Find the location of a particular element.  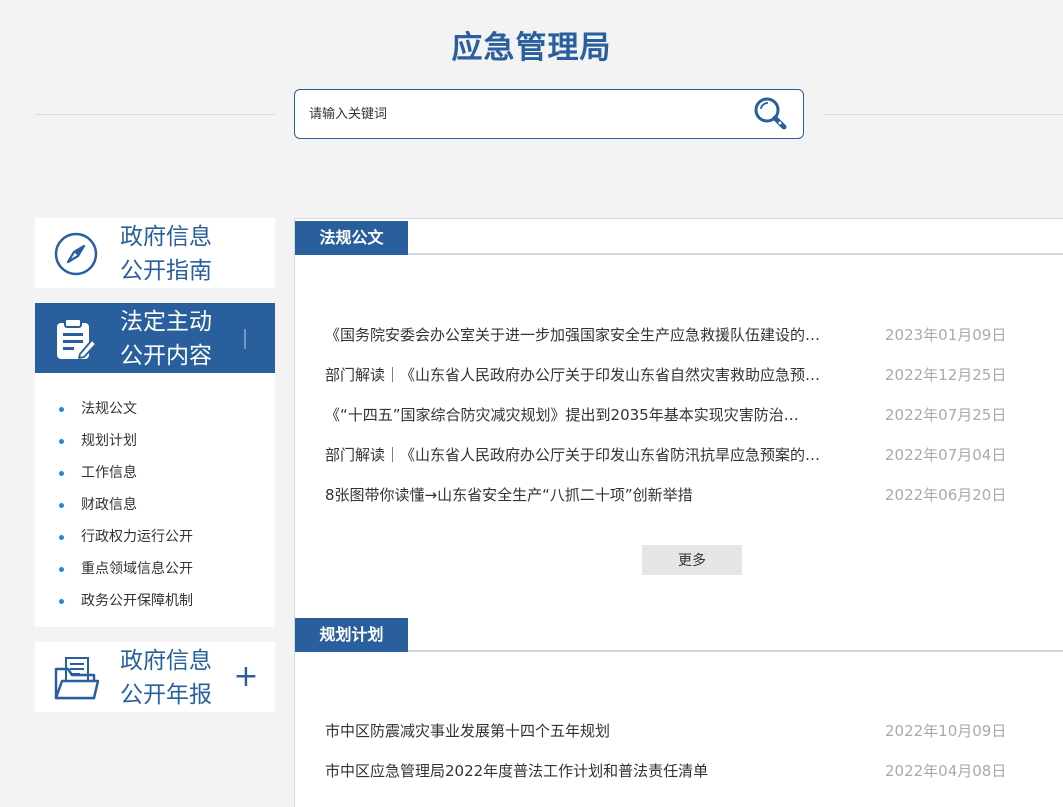

compass-icon is located at coordinates (76, 254).